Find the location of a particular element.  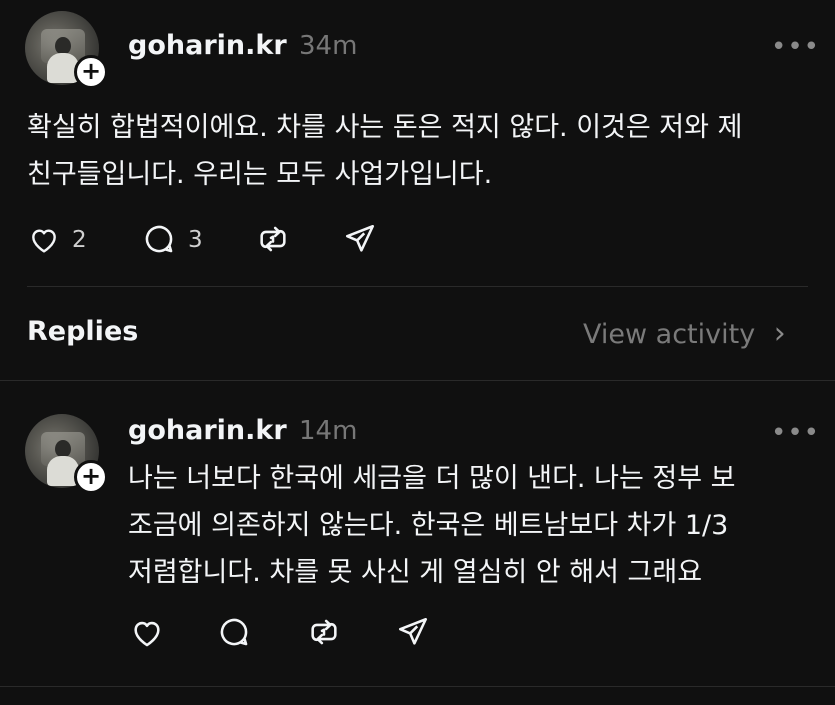

reply-text-line-1: 나는 너보다 한국에 세금을 더 많이 낸다. 나는 정부 보 is located at coordinates (432, 478).